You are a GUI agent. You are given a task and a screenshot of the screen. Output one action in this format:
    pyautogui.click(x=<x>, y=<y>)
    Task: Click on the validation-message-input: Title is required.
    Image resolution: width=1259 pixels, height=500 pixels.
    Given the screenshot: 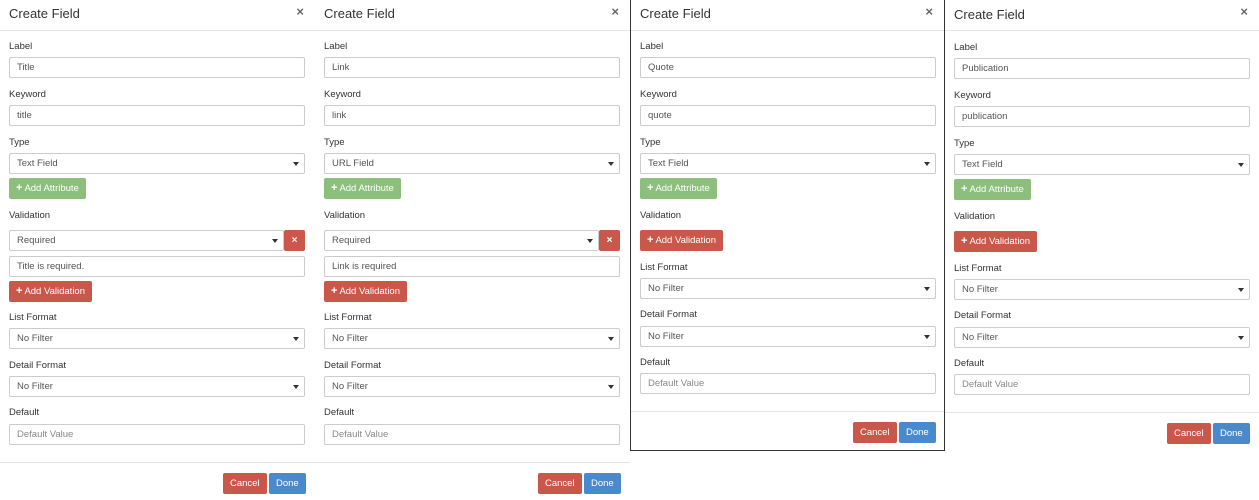 What is the action you would take?
    pyautogui.click(x=157, y=266)
    